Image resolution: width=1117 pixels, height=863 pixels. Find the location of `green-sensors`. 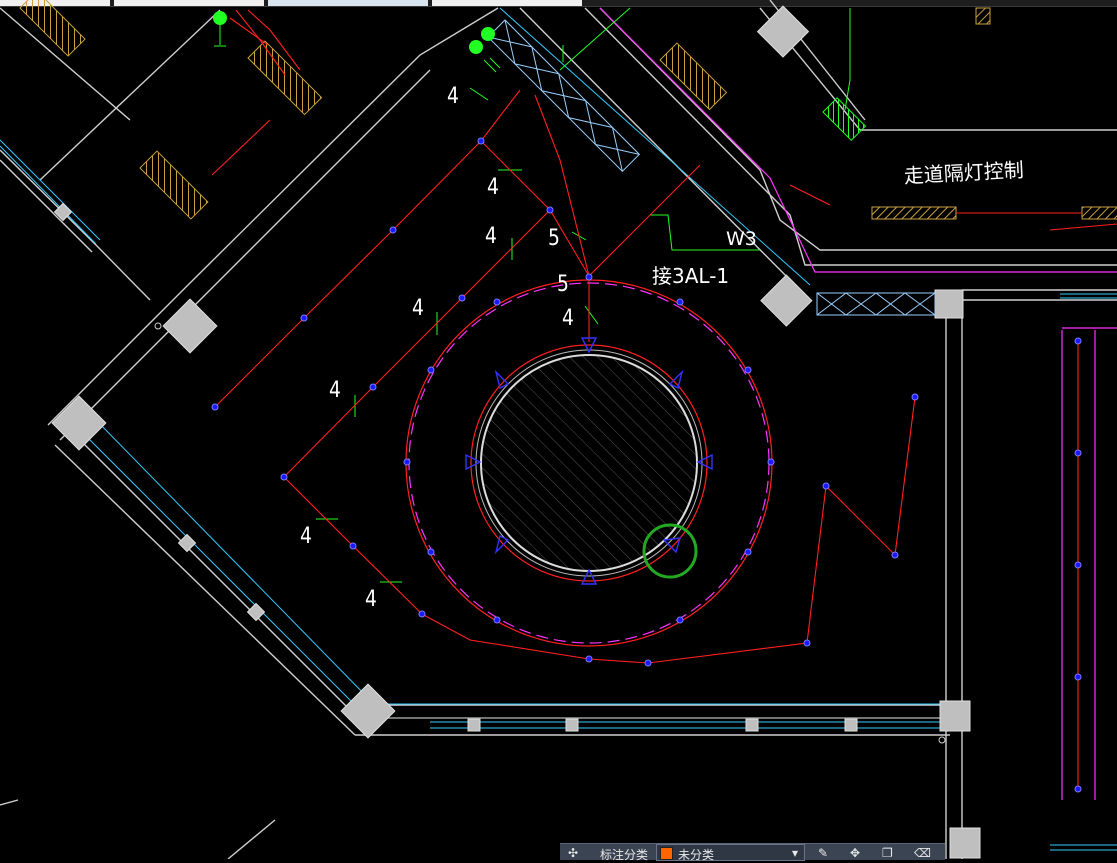

green-sensors is located at coordinates (354, 32).